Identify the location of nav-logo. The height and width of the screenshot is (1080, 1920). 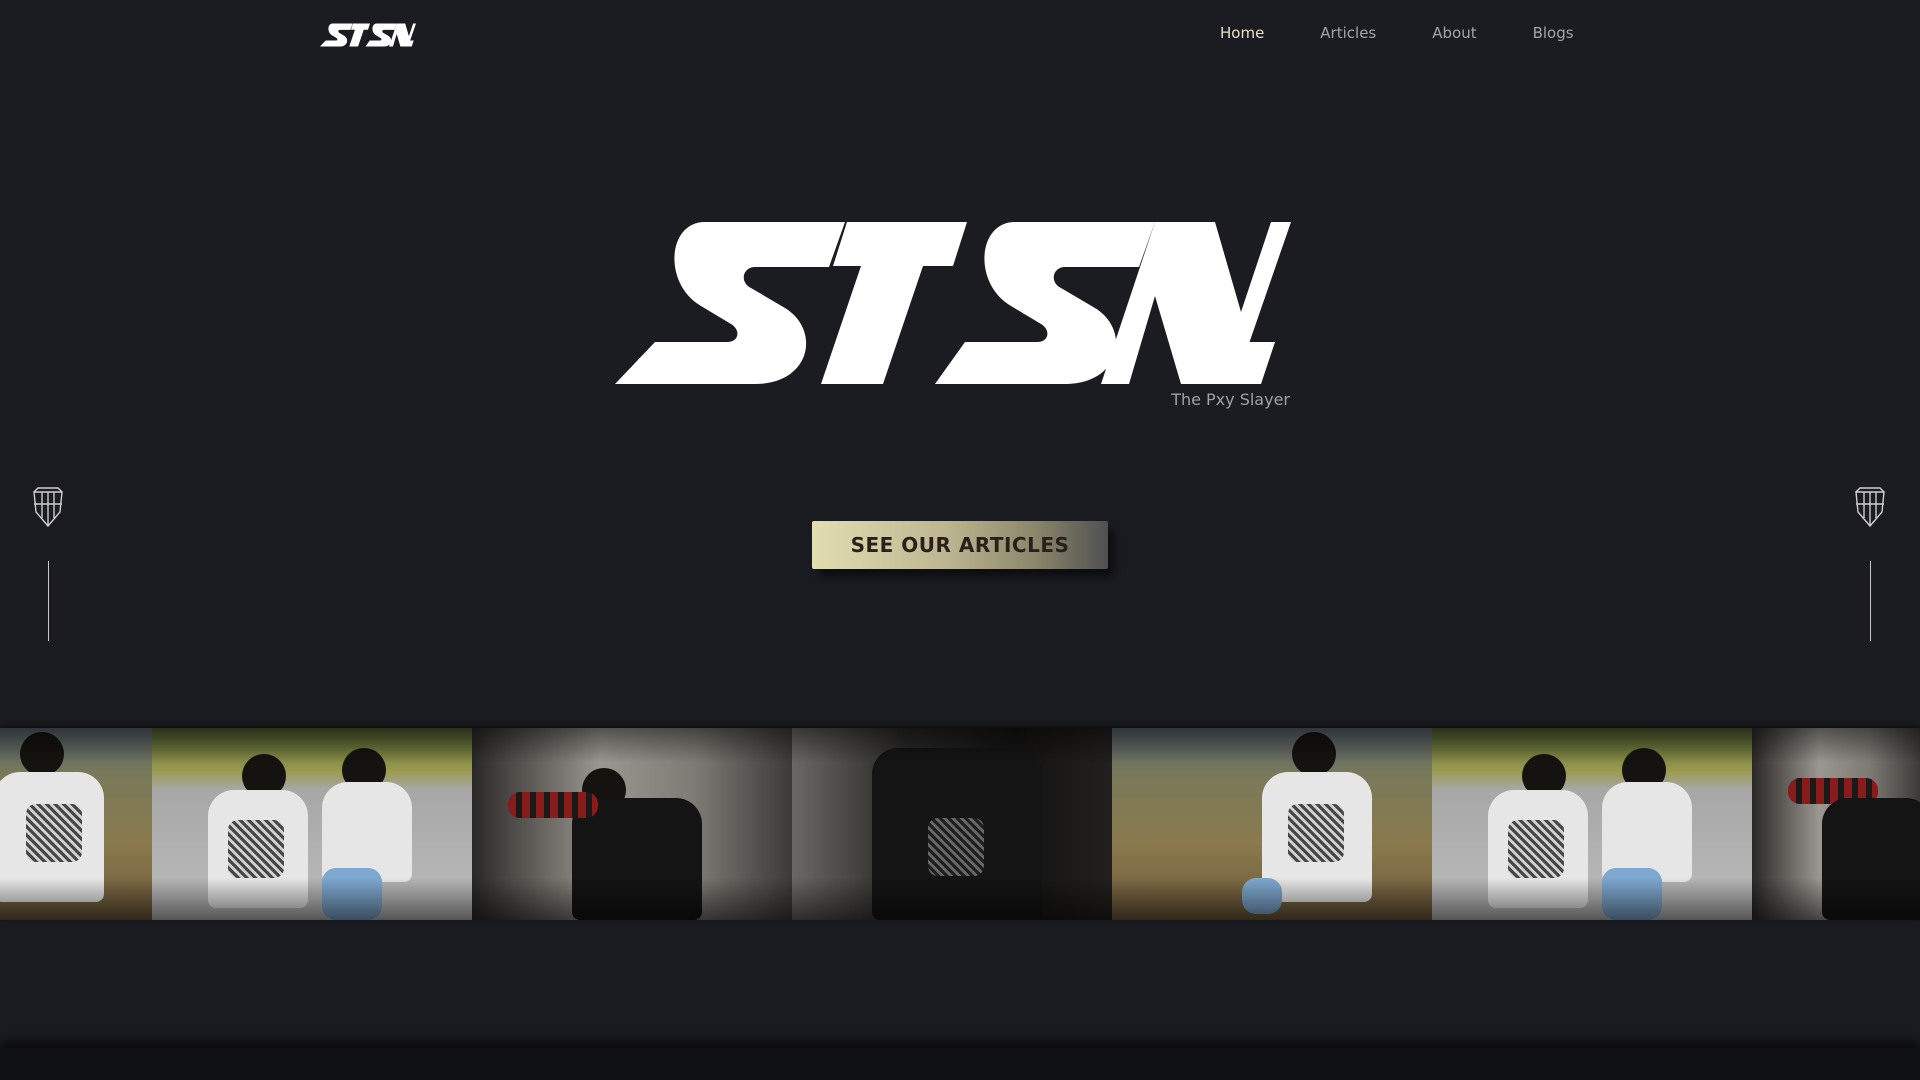
(368, 35).